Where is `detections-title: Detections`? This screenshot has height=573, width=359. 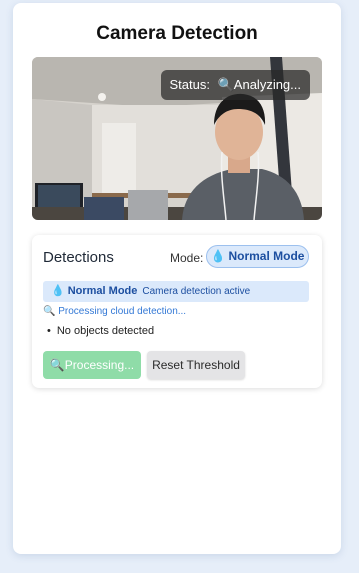 detections-title: Detections is located at coordinates (78, 257).